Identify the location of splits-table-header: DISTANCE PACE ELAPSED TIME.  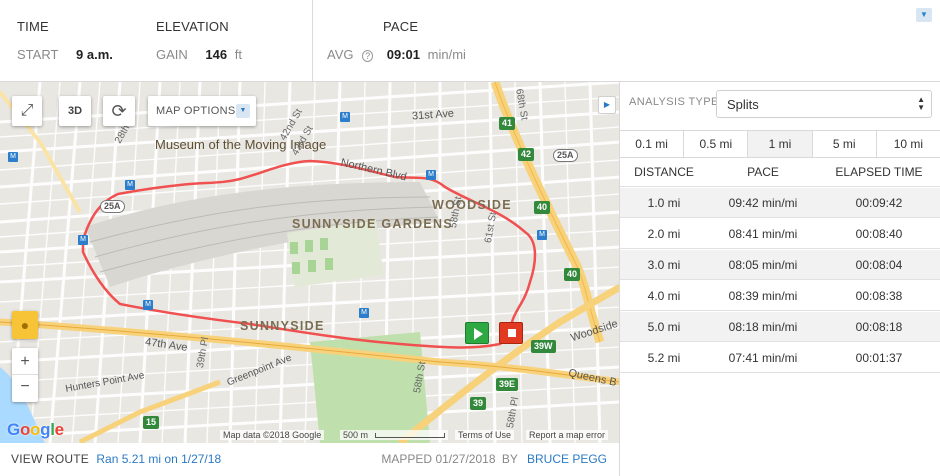
(780, 172).